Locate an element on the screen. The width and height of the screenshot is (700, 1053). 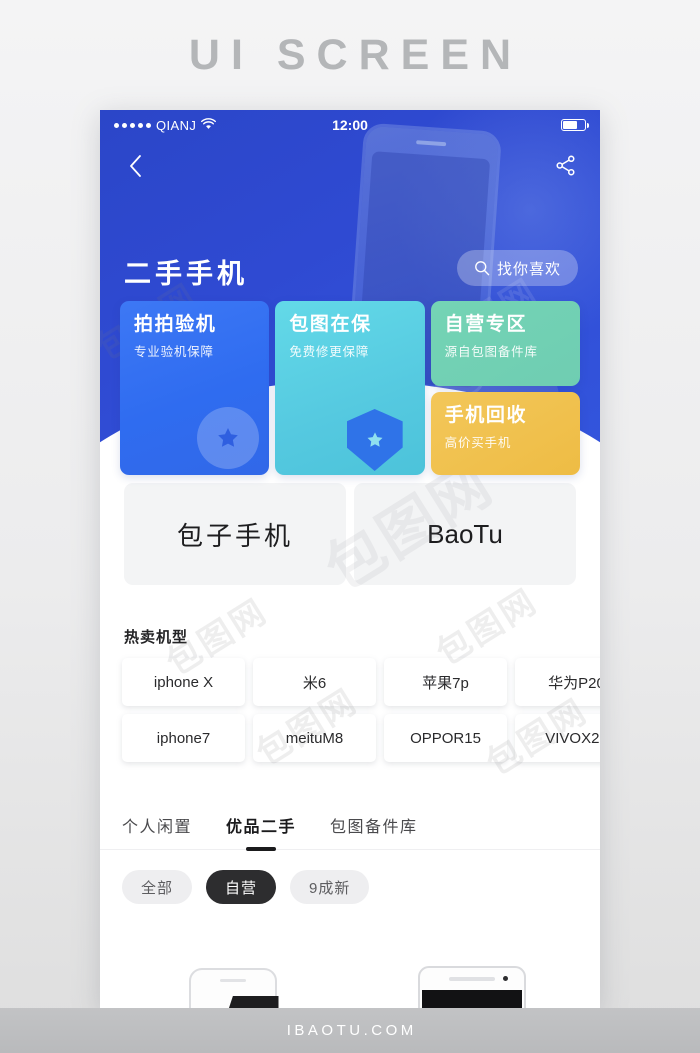
model-chip-meitum8: meituM8 is located at coordinates (314, 738).